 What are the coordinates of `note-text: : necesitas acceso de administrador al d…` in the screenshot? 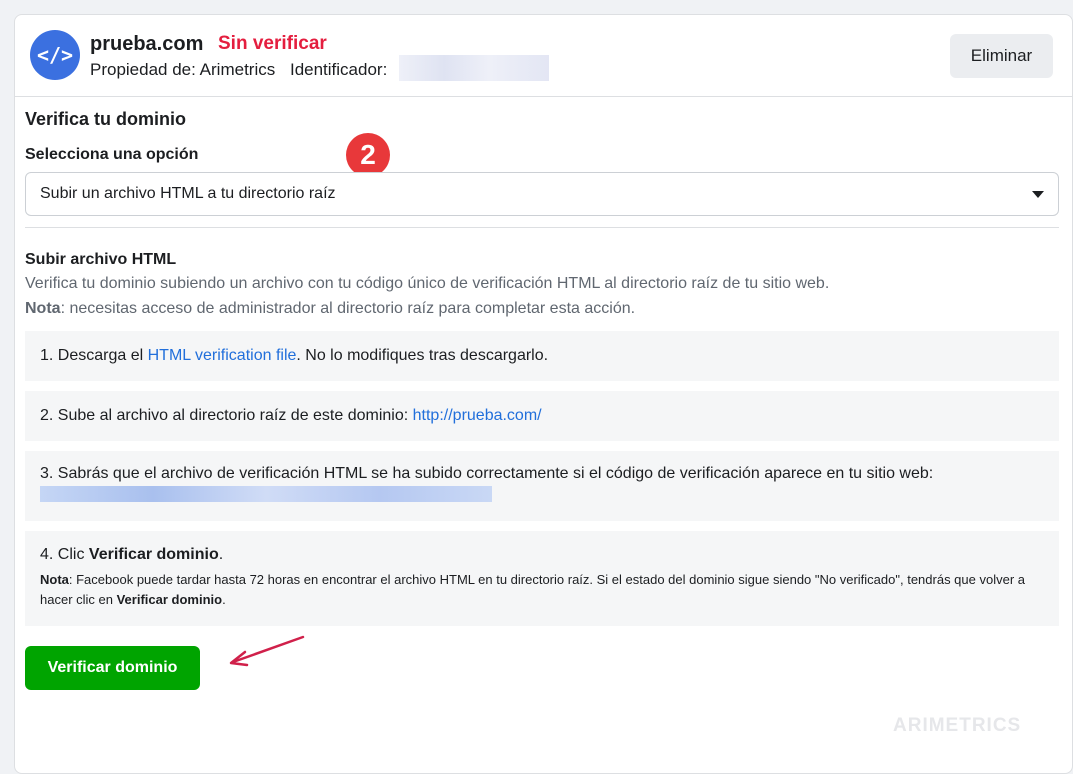 It's located at (348, 308).